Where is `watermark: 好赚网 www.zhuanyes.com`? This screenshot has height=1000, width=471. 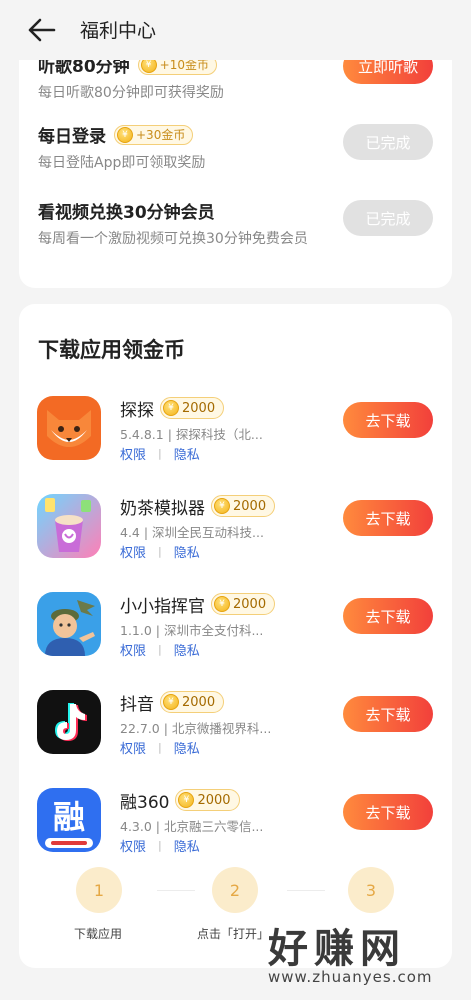
watermark: 好赚网 www.zhuanyes.com is located at coordinates (366, 958).